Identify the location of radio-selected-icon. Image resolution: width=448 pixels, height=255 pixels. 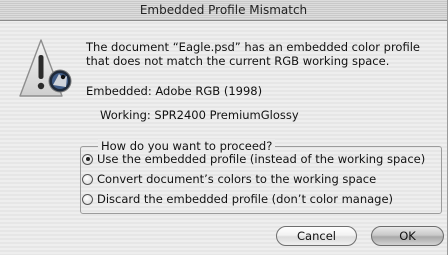
(87, 159).